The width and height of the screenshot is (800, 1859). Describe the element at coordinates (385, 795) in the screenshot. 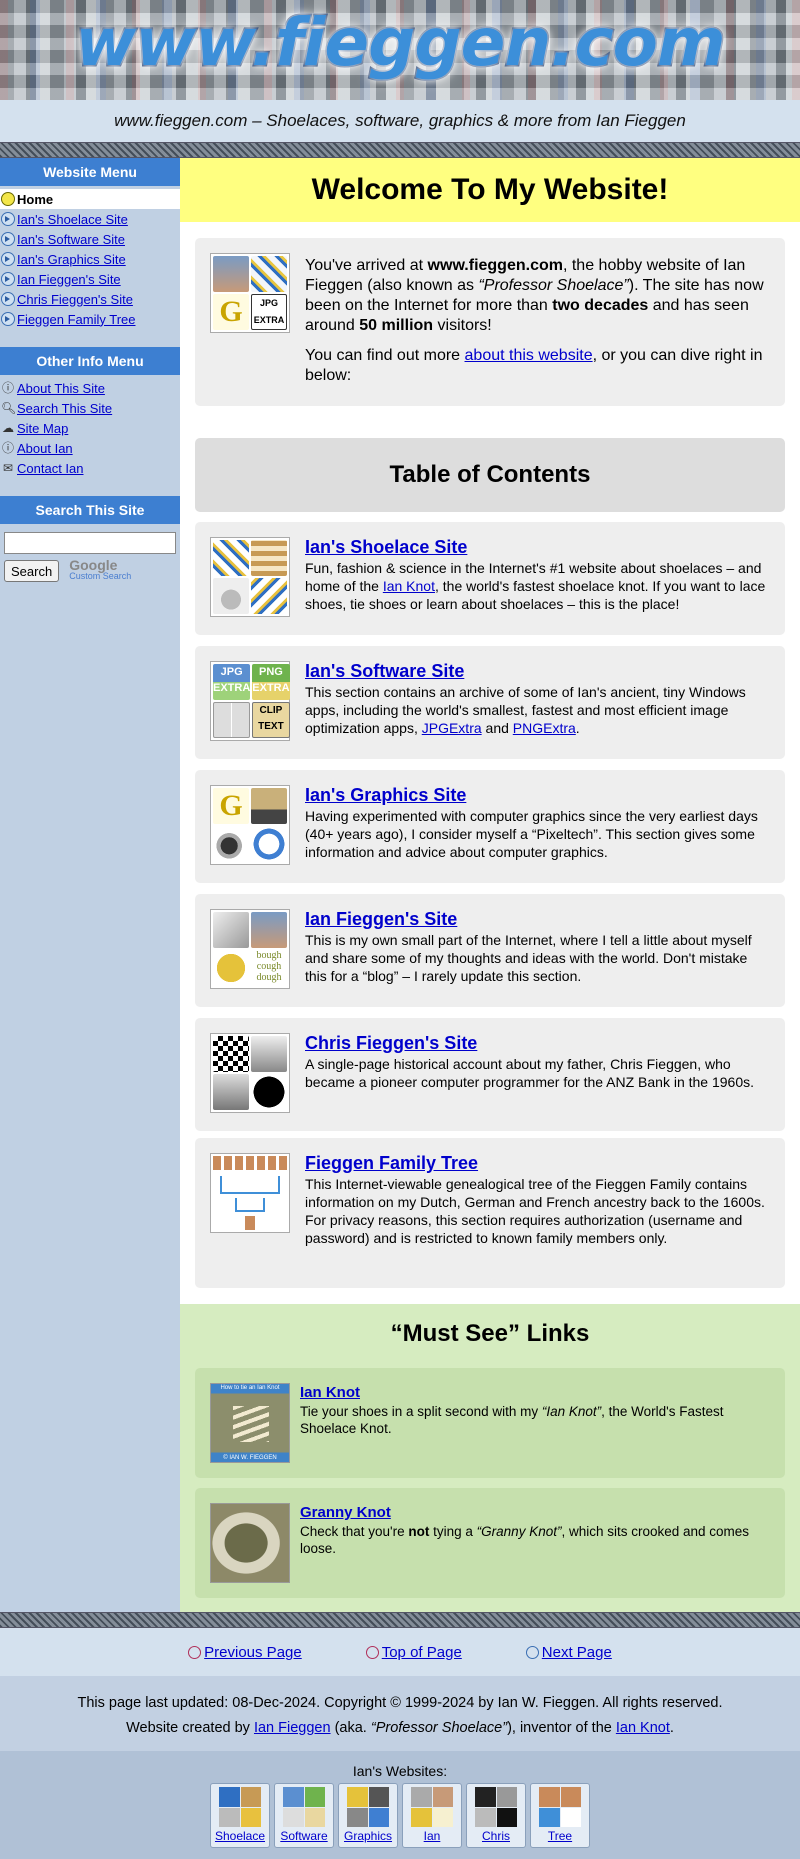

I see `graphics-site-link: Ian's Graphics Site` at that location.